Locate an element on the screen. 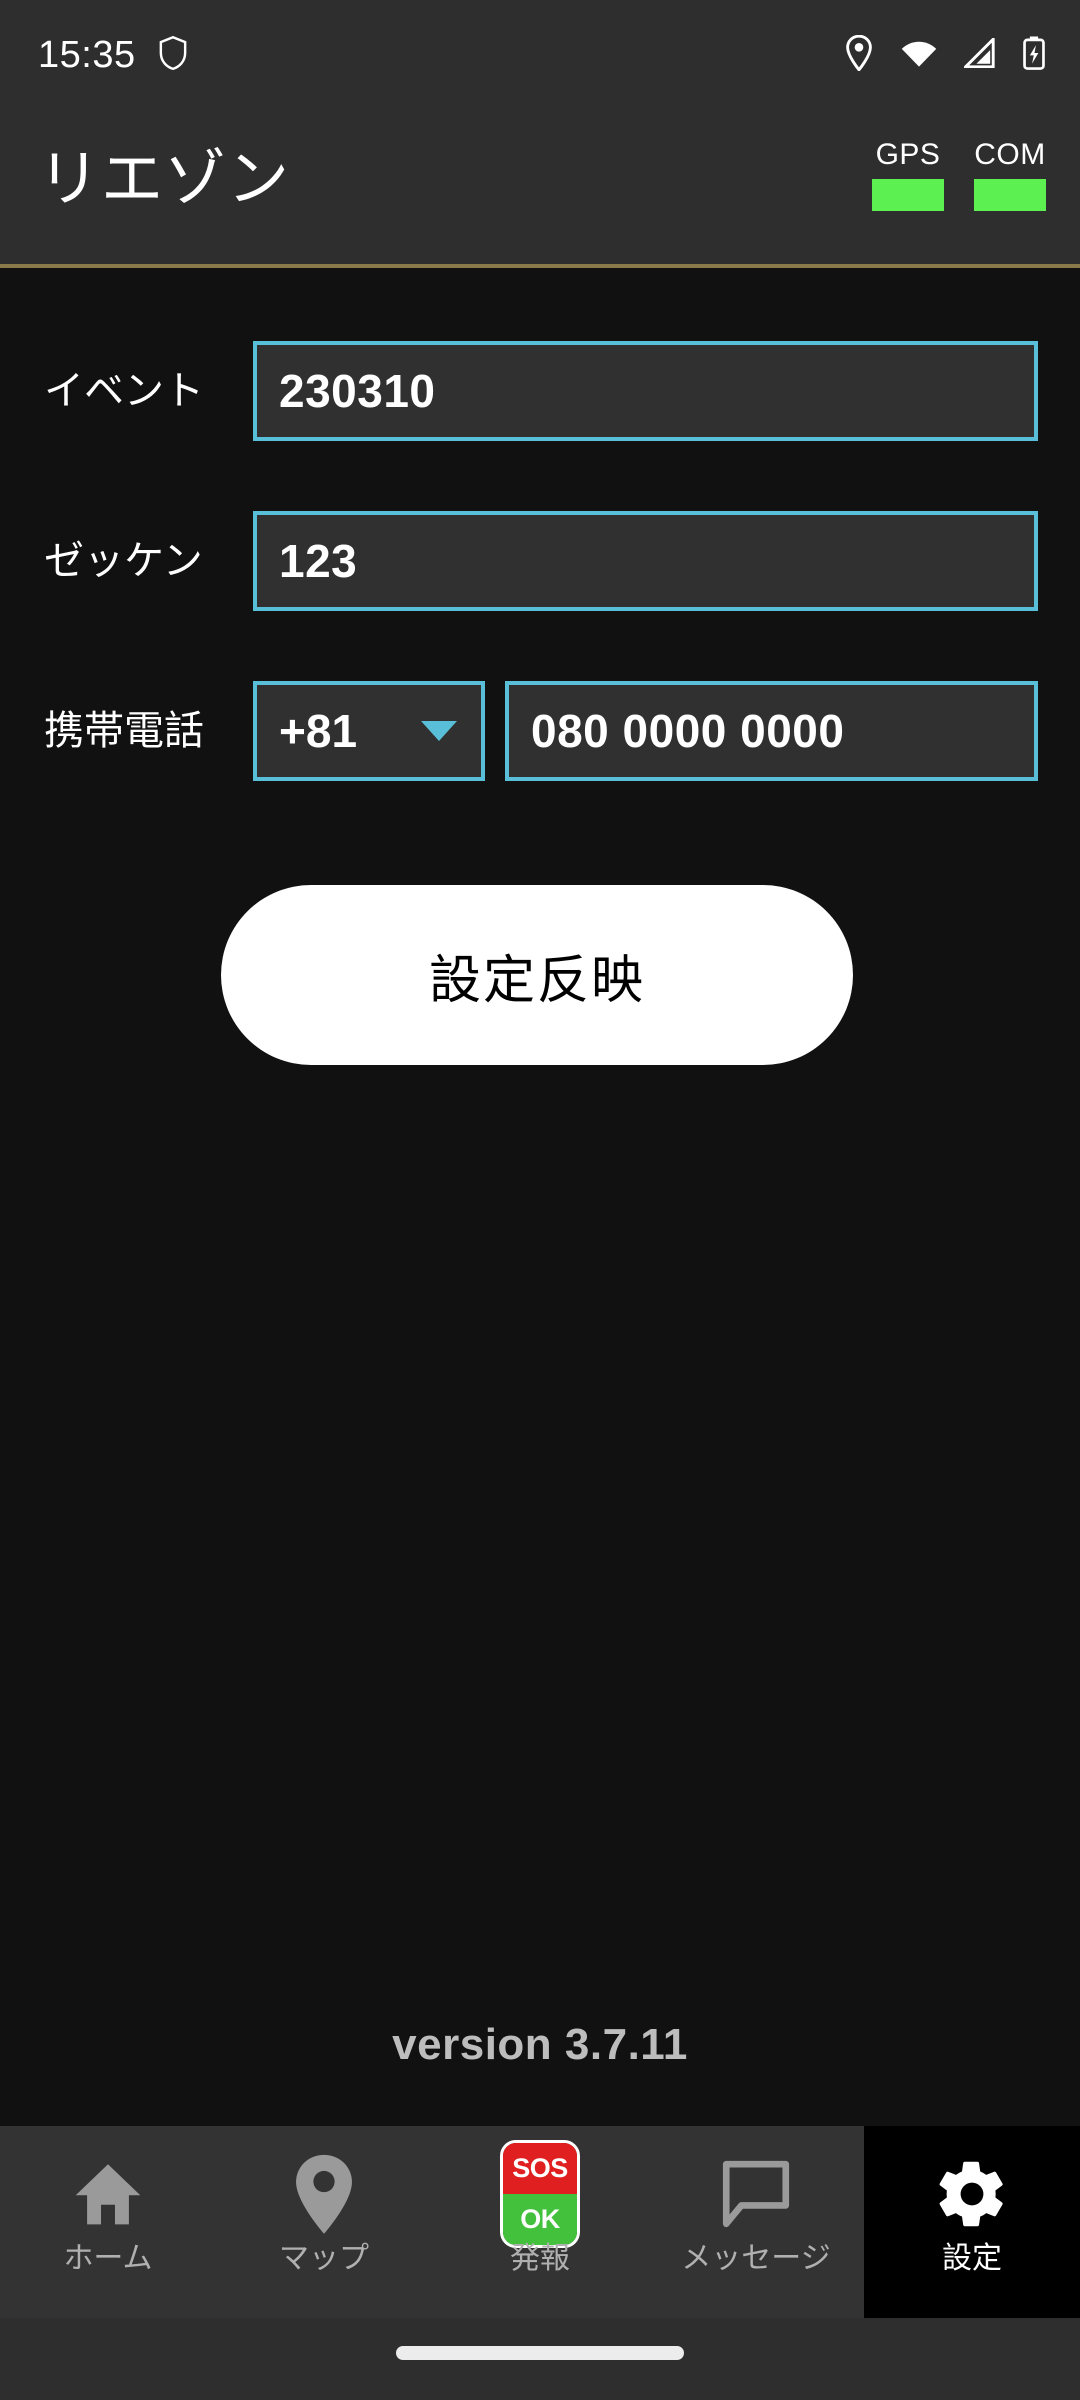  phone-field-row: 携帯電話 +81 080 0000 0000 is located at coordinates (540, 731).